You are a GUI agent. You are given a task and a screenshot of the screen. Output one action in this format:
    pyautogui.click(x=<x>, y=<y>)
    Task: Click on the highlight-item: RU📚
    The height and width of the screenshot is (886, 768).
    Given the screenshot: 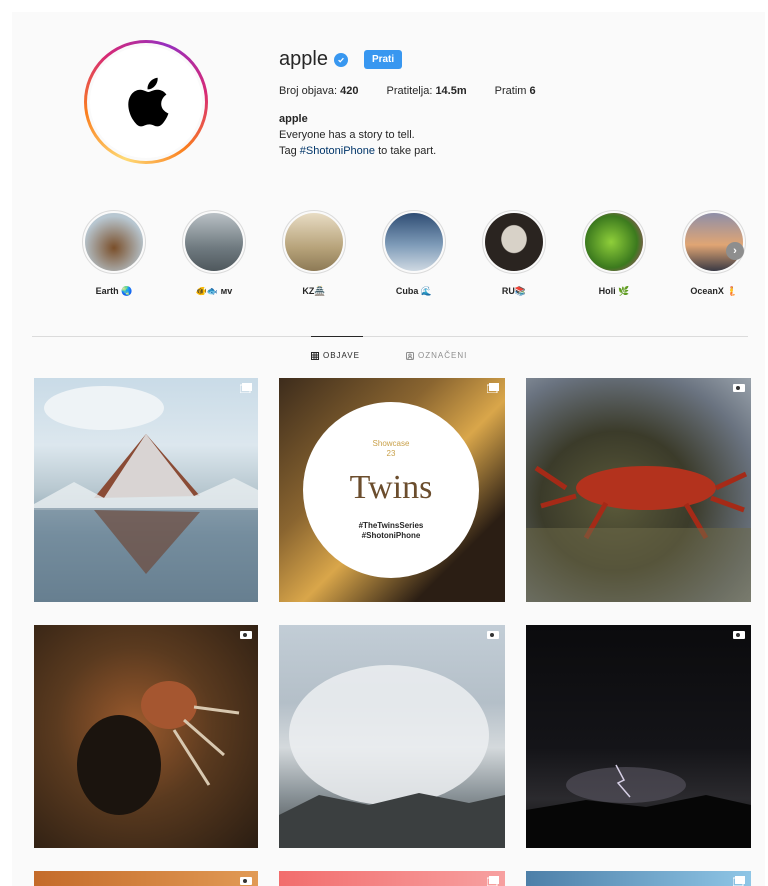 What is the action you would take?
    pyautogui.click(x=514, y=253)
    